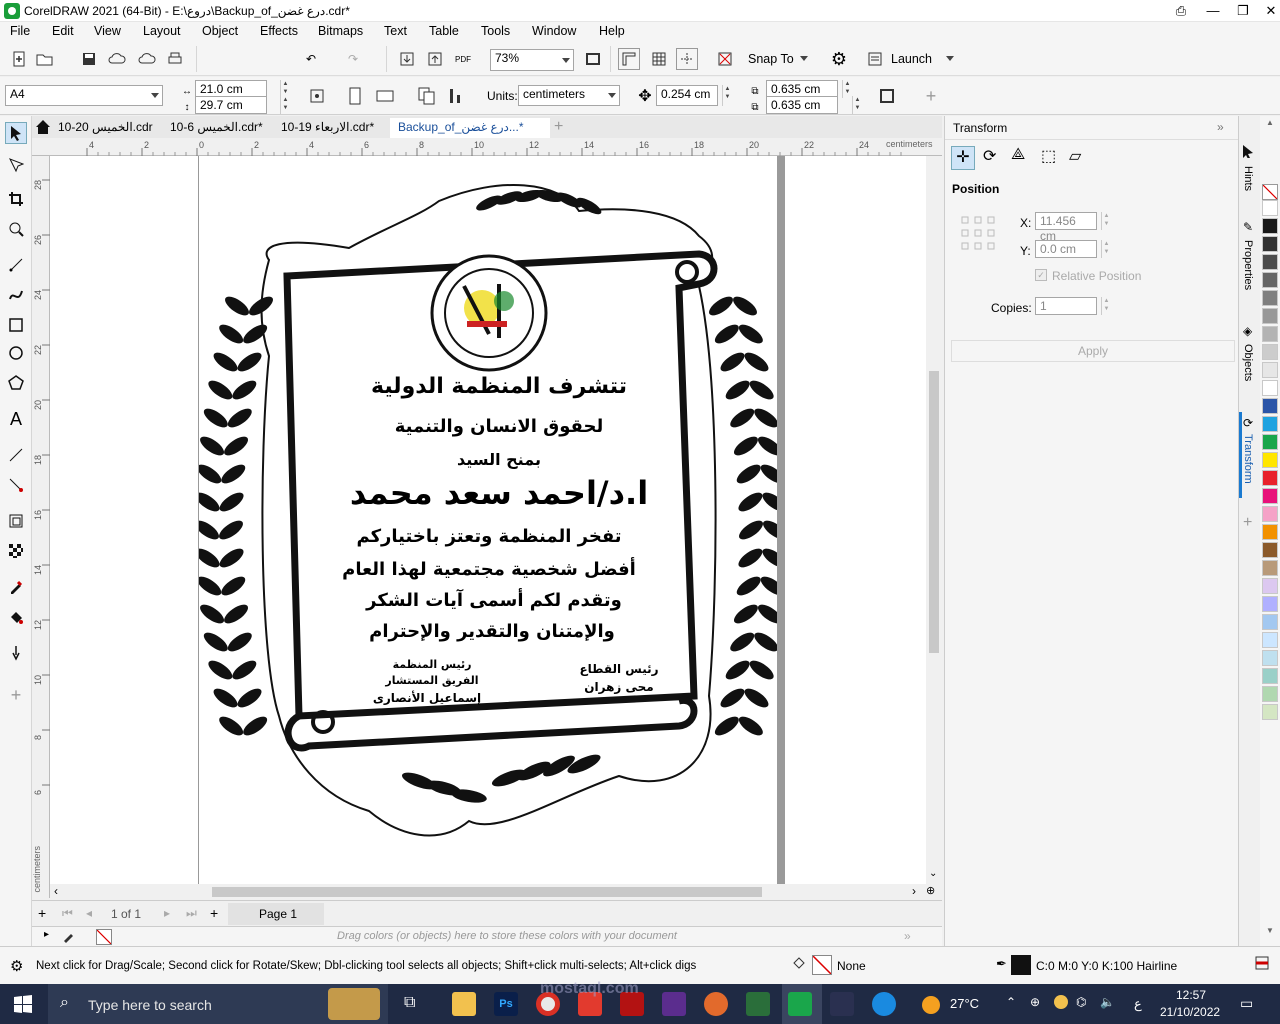 The width and height of the screenshot is (1280, 1024). What do you see at coordinates (432, 680) in the screenshot?
I see `signature-left-rank: الفريق المستشار` at bounding box center [432, 680].